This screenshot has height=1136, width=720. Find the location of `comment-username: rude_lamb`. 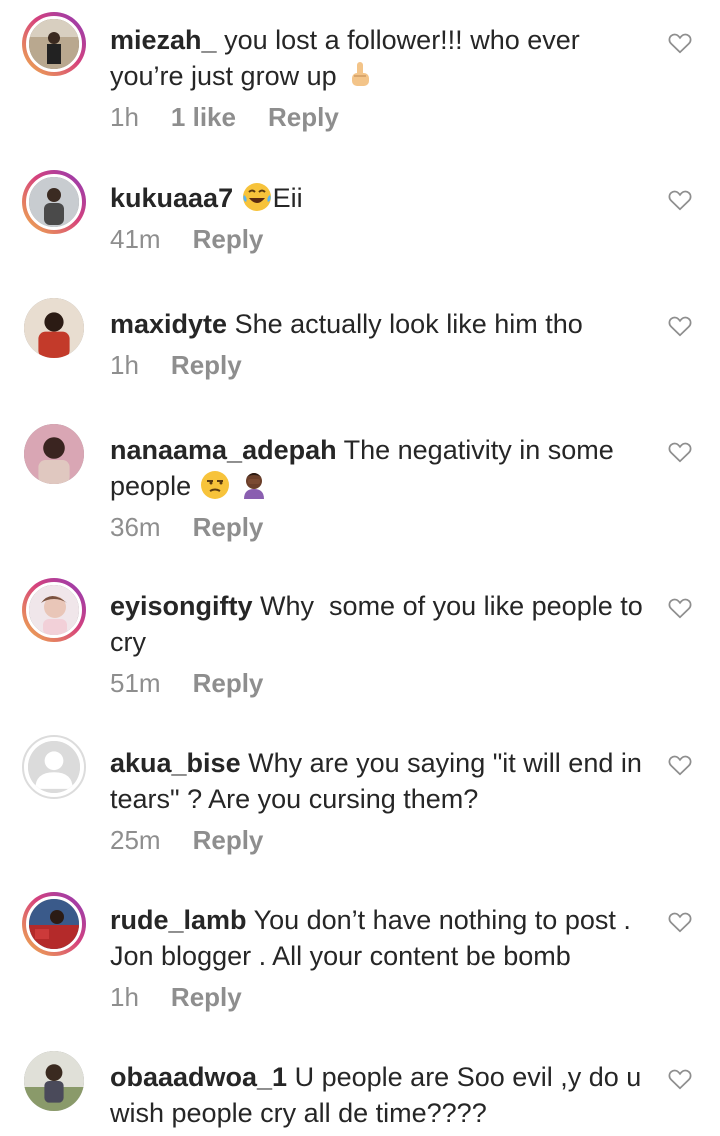

comment-username: rude_lamb is located at coordinates (178, 920).